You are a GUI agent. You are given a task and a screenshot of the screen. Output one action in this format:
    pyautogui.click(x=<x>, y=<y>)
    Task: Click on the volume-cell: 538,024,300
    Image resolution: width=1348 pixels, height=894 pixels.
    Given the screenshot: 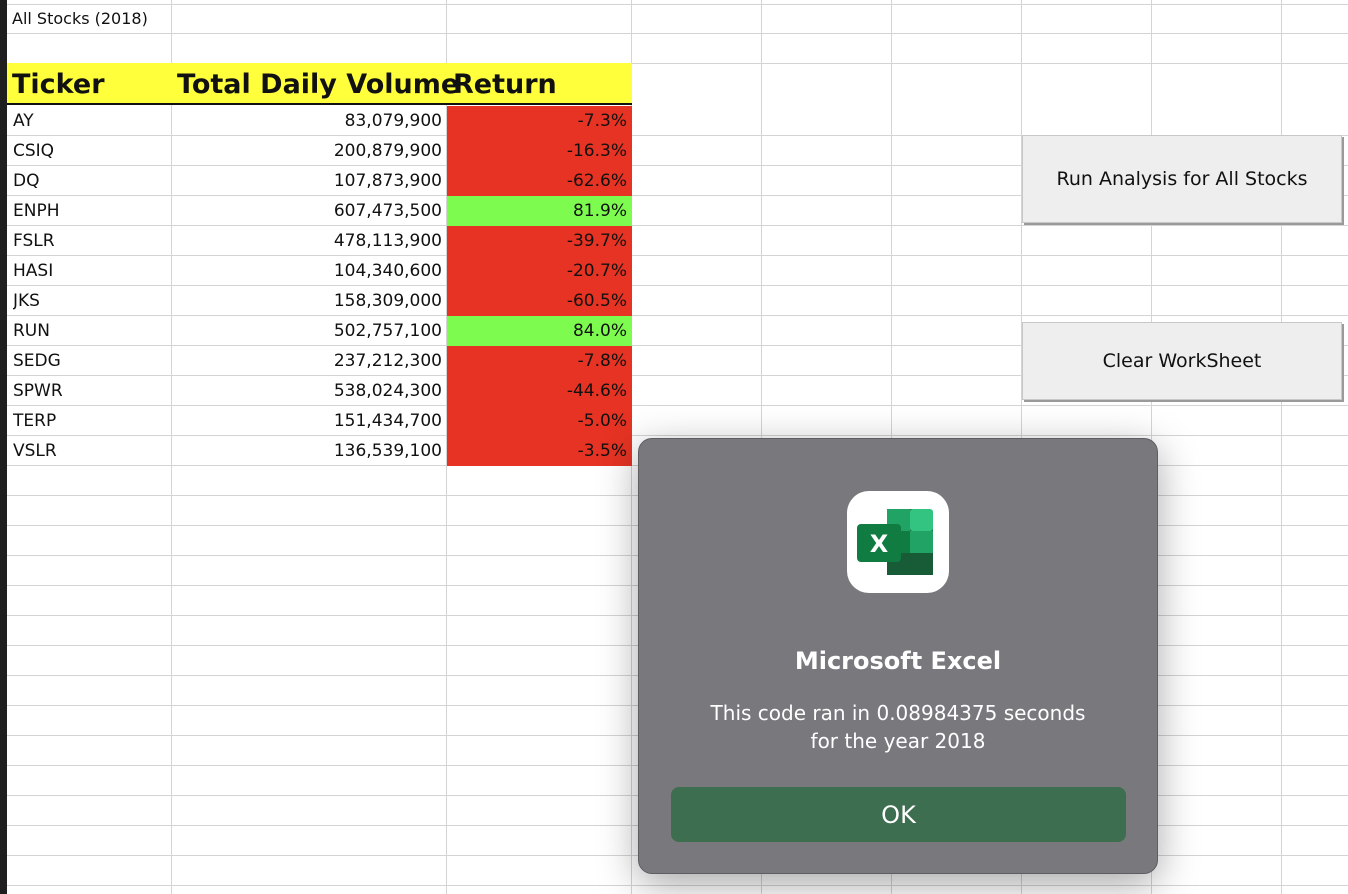 What is the action you would take?
    pyautogui.click(x=307, y=391)
    